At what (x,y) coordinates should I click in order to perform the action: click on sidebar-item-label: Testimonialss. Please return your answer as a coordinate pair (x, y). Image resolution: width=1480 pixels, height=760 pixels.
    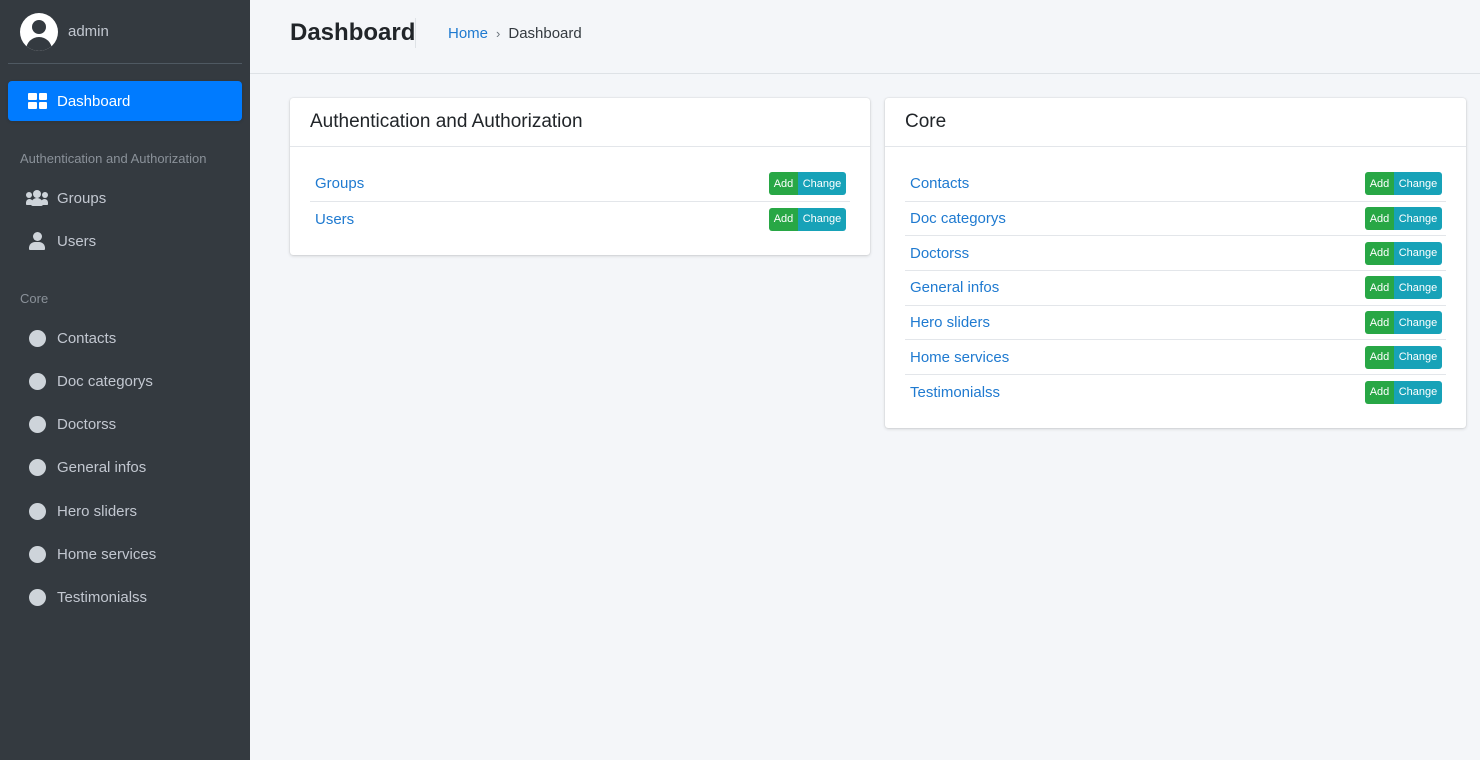
    Looking at the image, I should click on (102, 597).